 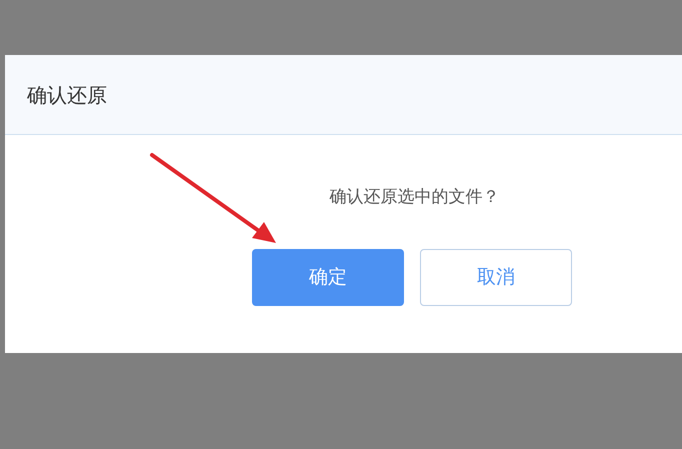 I want to click on cancel-button: 取消, so click(x=496, y=277).